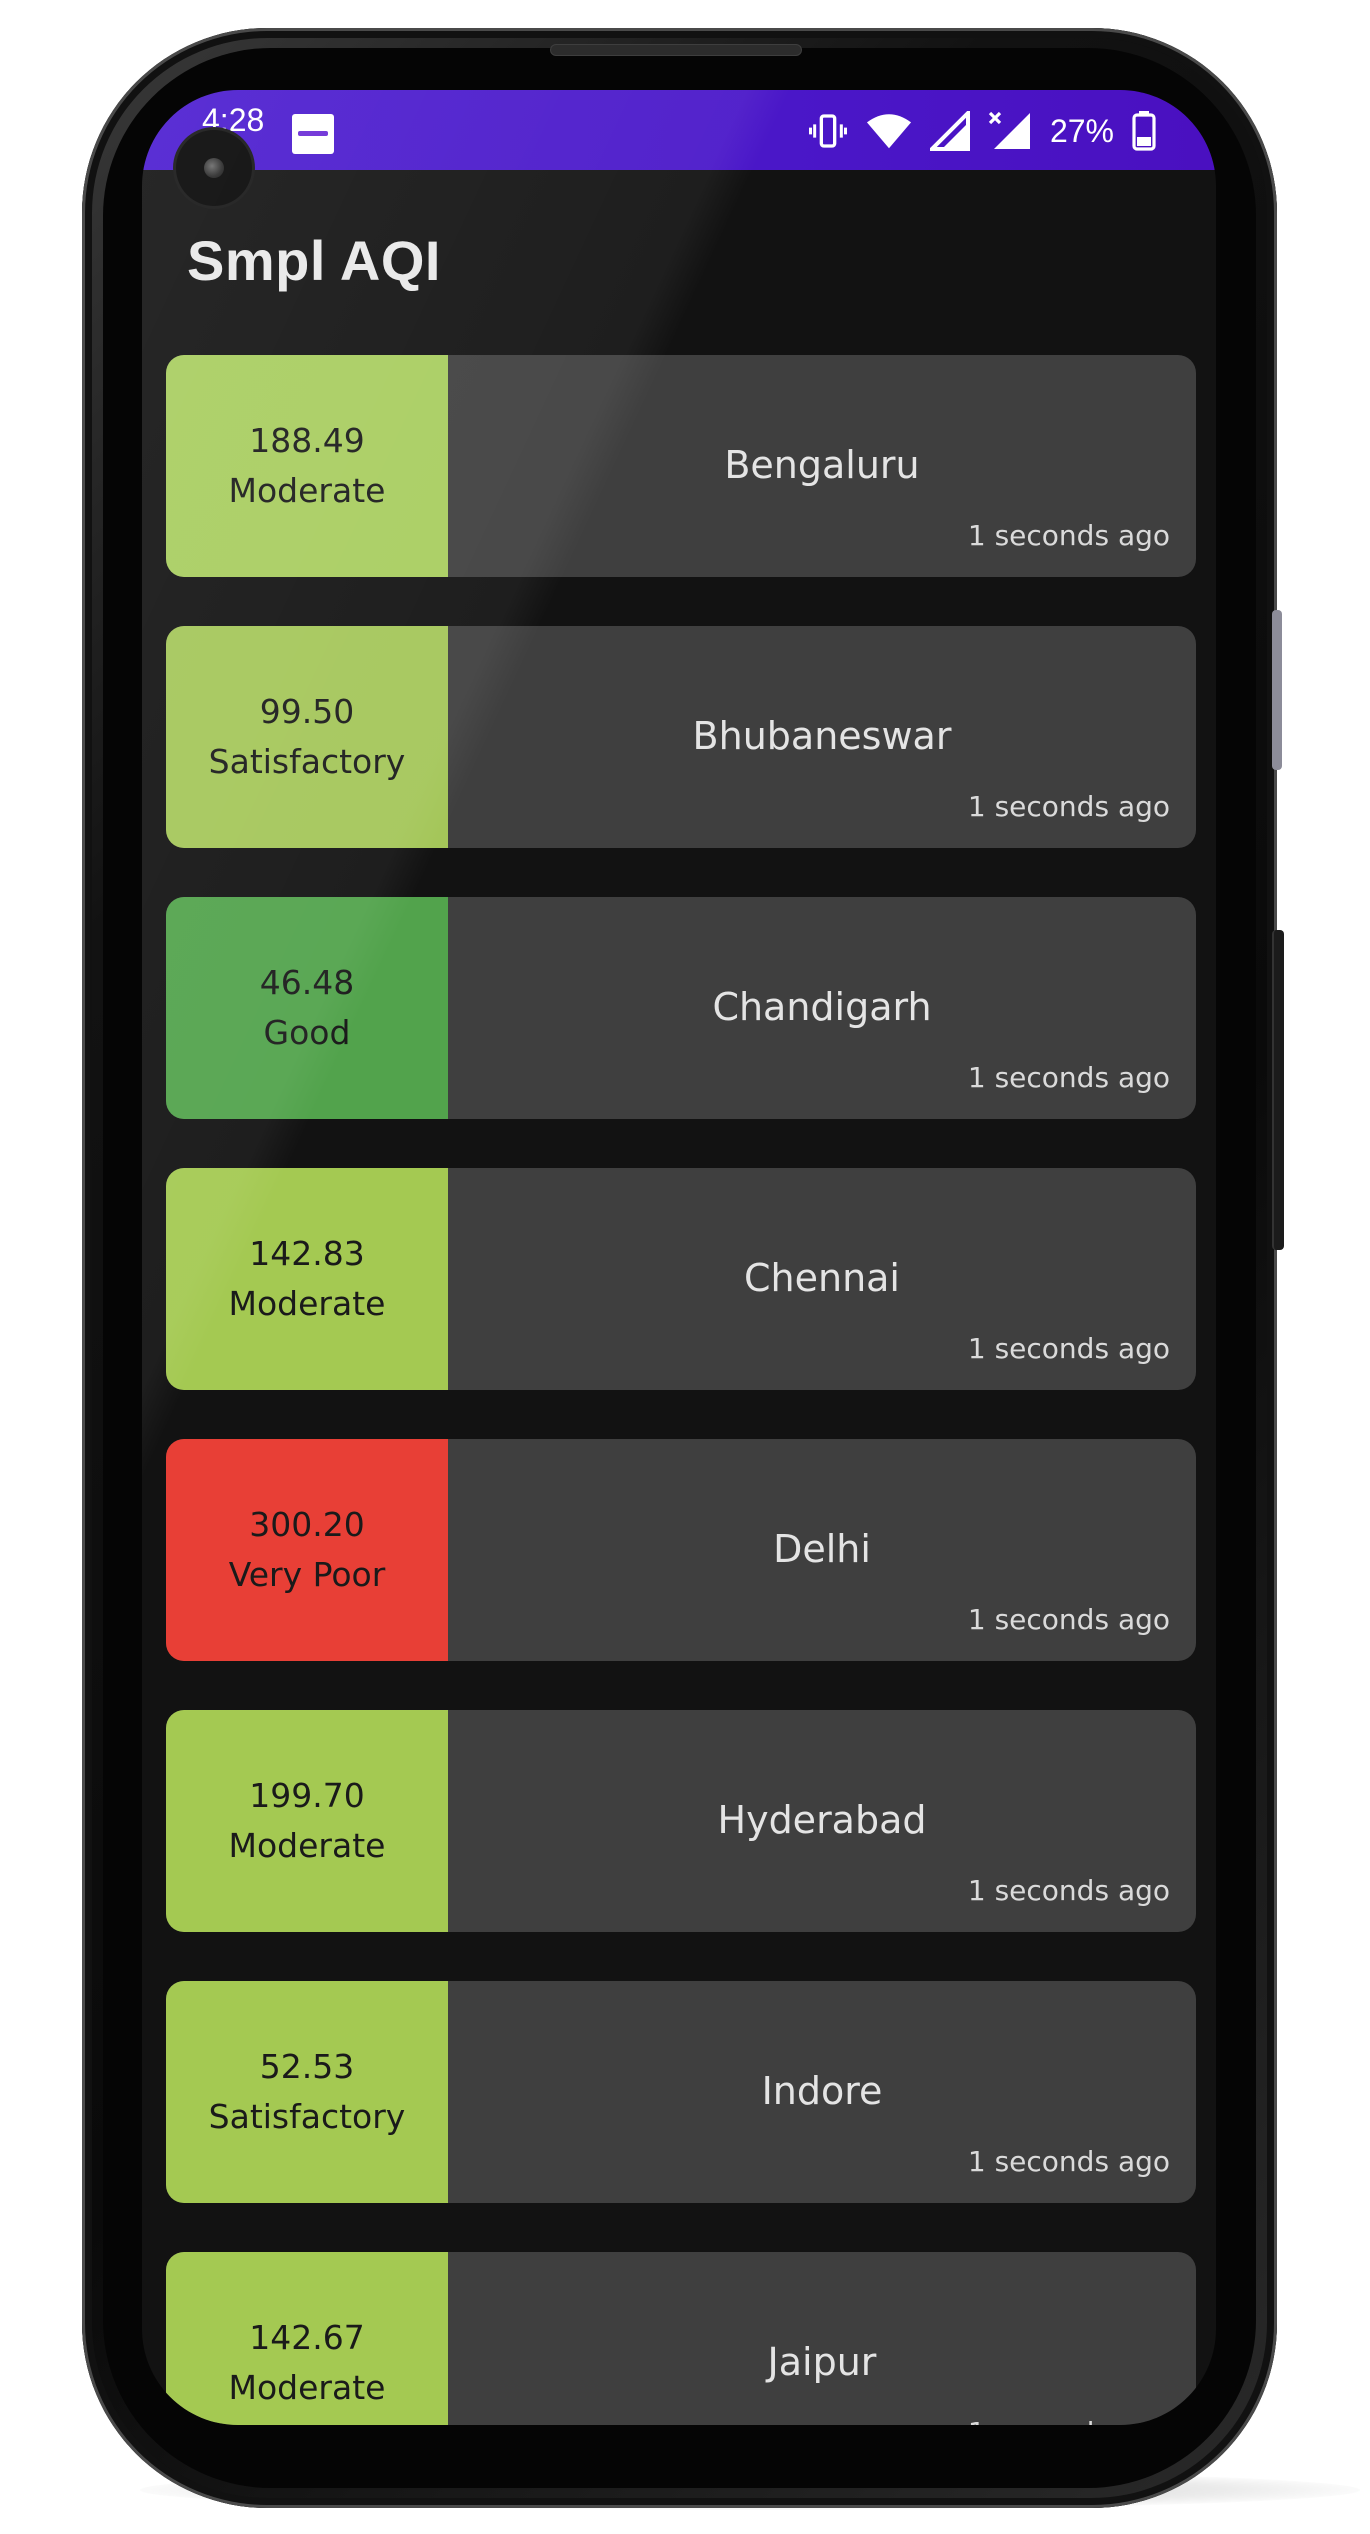 The image size is (1370, 2534). What do you see at coordinates (679, 130) in the screenshot?
I see `status-bar: 4:28 27%` at bounding box center [679, 130].